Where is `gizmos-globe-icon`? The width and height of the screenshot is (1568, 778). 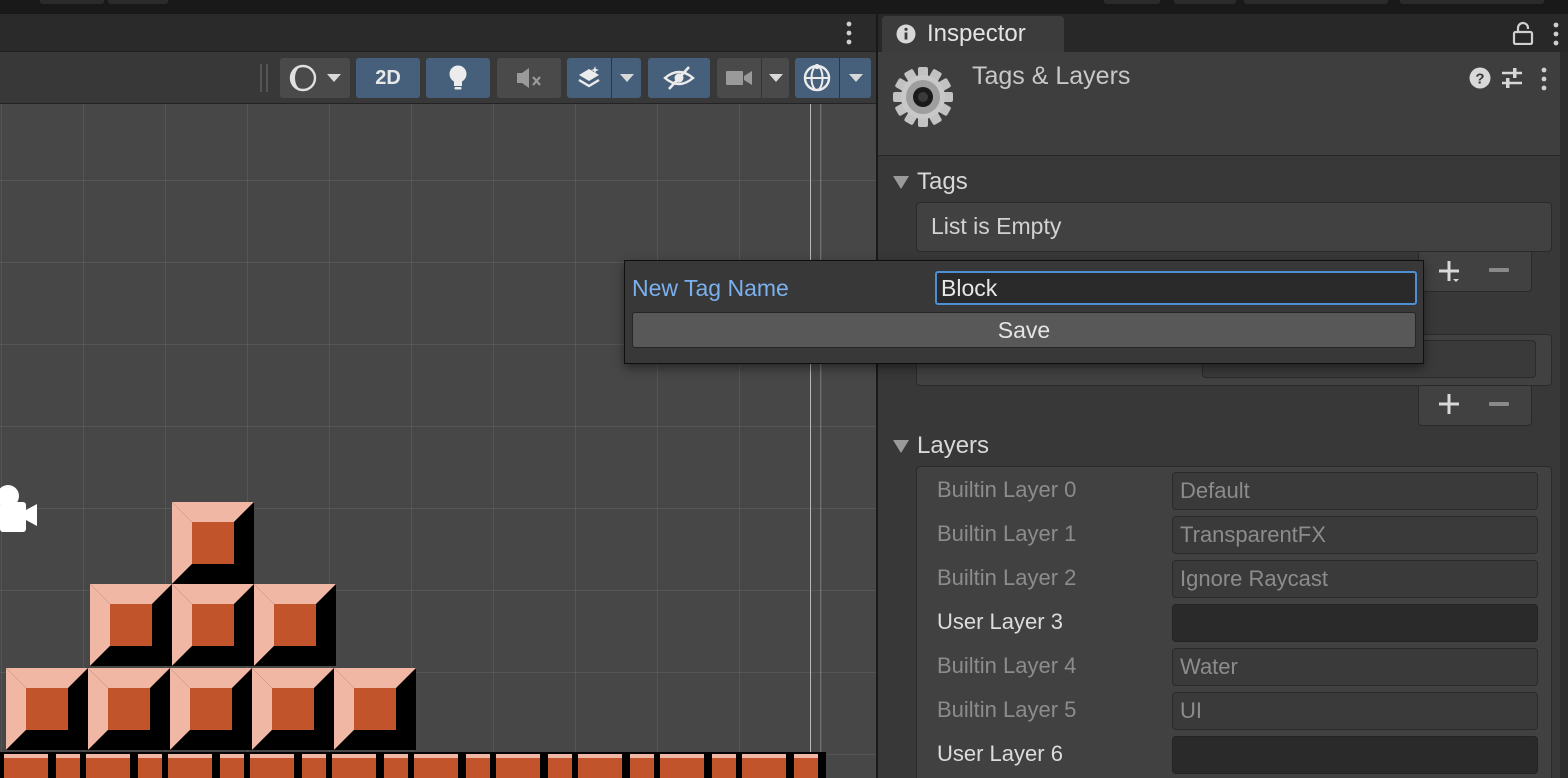
gizmos-globe-icon is located at coordinates (817, 77).